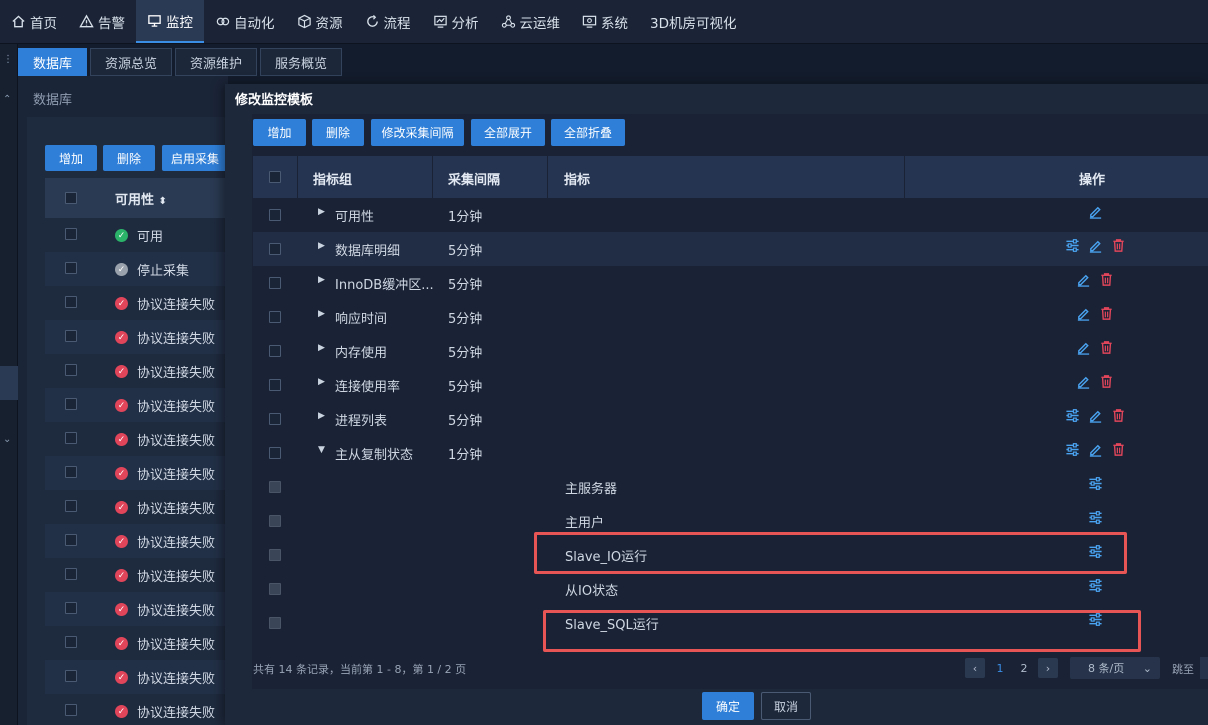  What do you see at coordinates (216, 62) in the screenshot?
I see `tab-resource-maintenance: 资源维护` at bounding box center [216, 62].